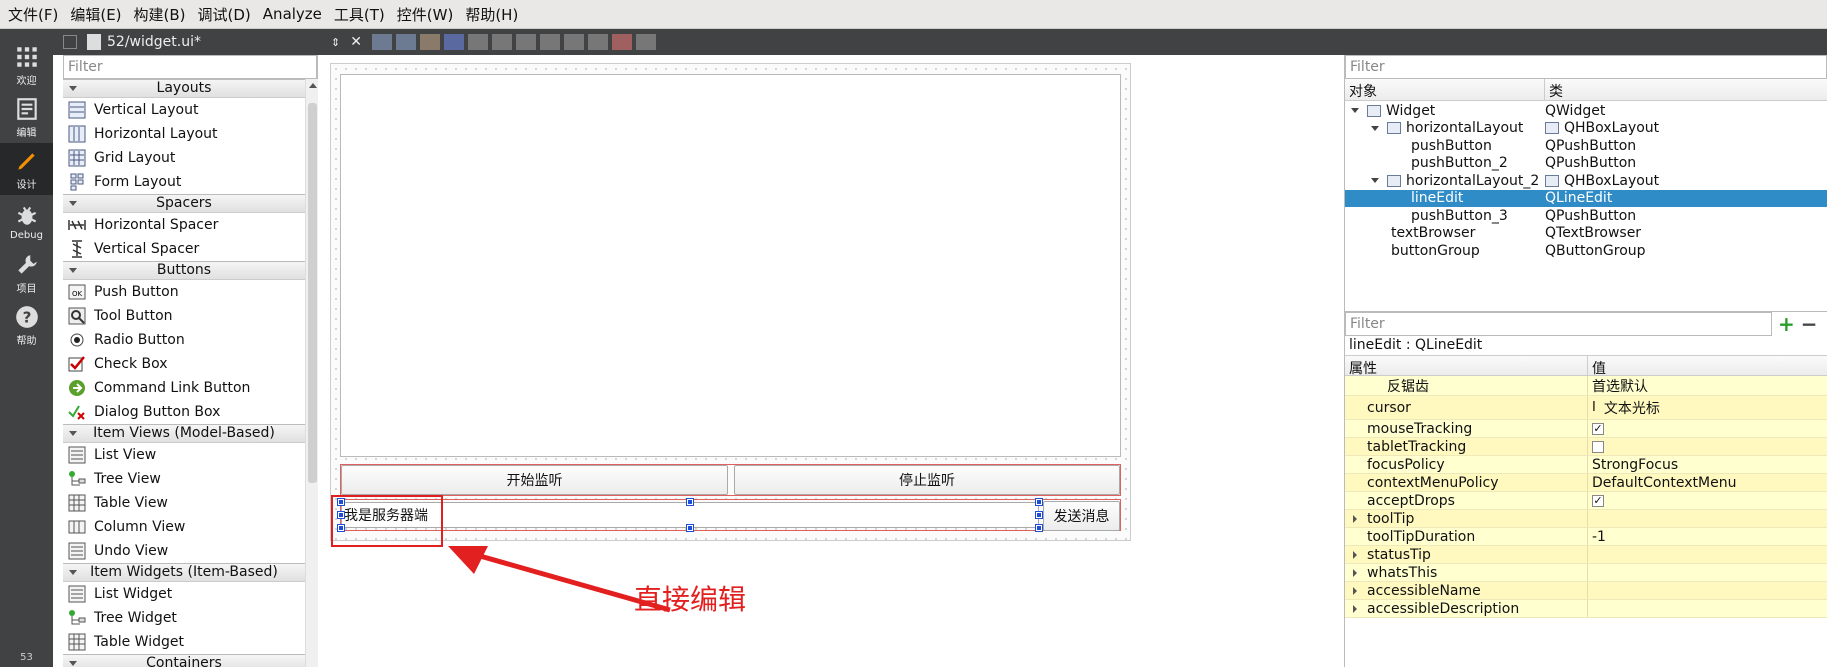 This screenshot has height=667, width=1827. Describe the element at coordinates (1466, 366) in the screenshot. I see `column-property: 属性` at that location.